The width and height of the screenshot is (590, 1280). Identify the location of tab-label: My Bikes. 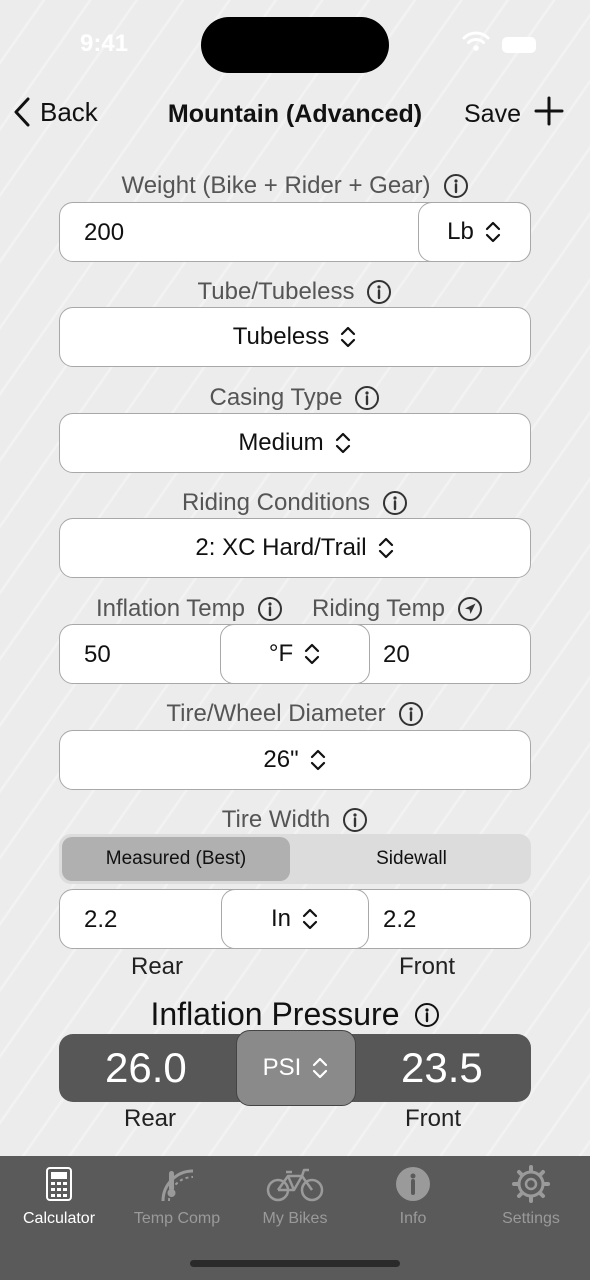
(295, 1218).